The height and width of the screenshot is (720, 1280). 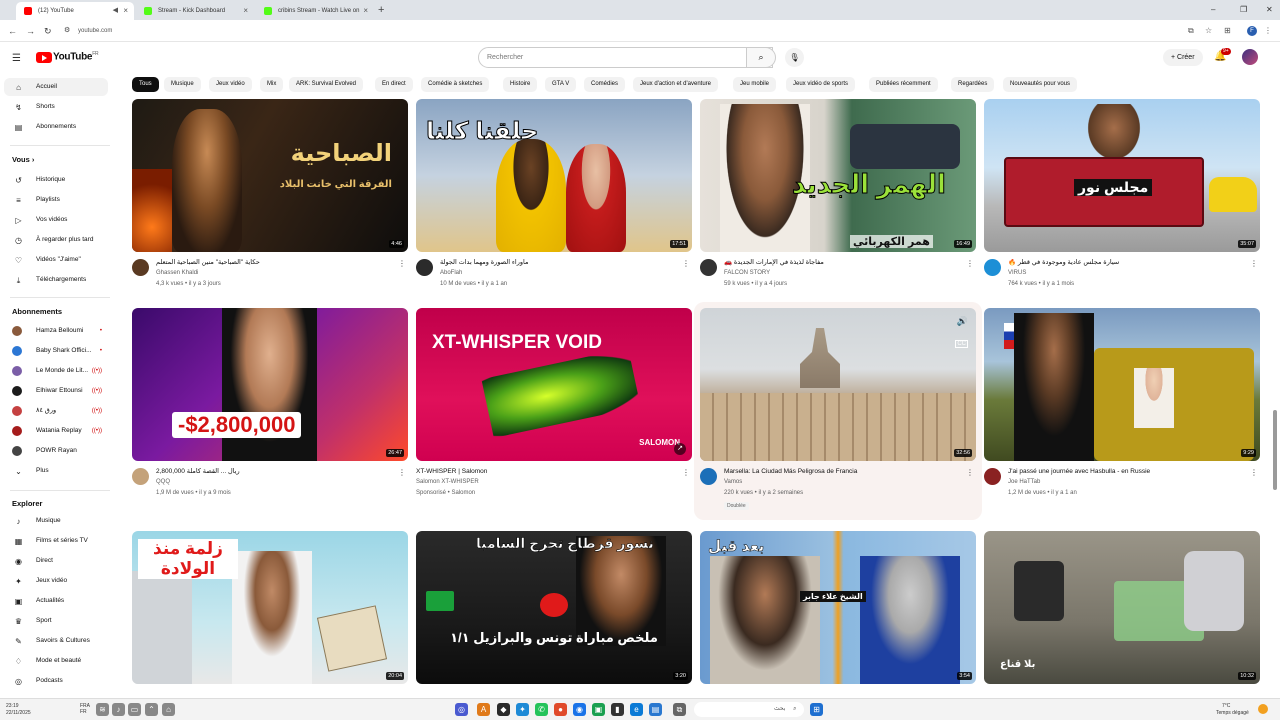 What do you see at coordinates (598, 709) in the screenshot?
I see `app-icon: ▣` at bounding box center [598, 709].